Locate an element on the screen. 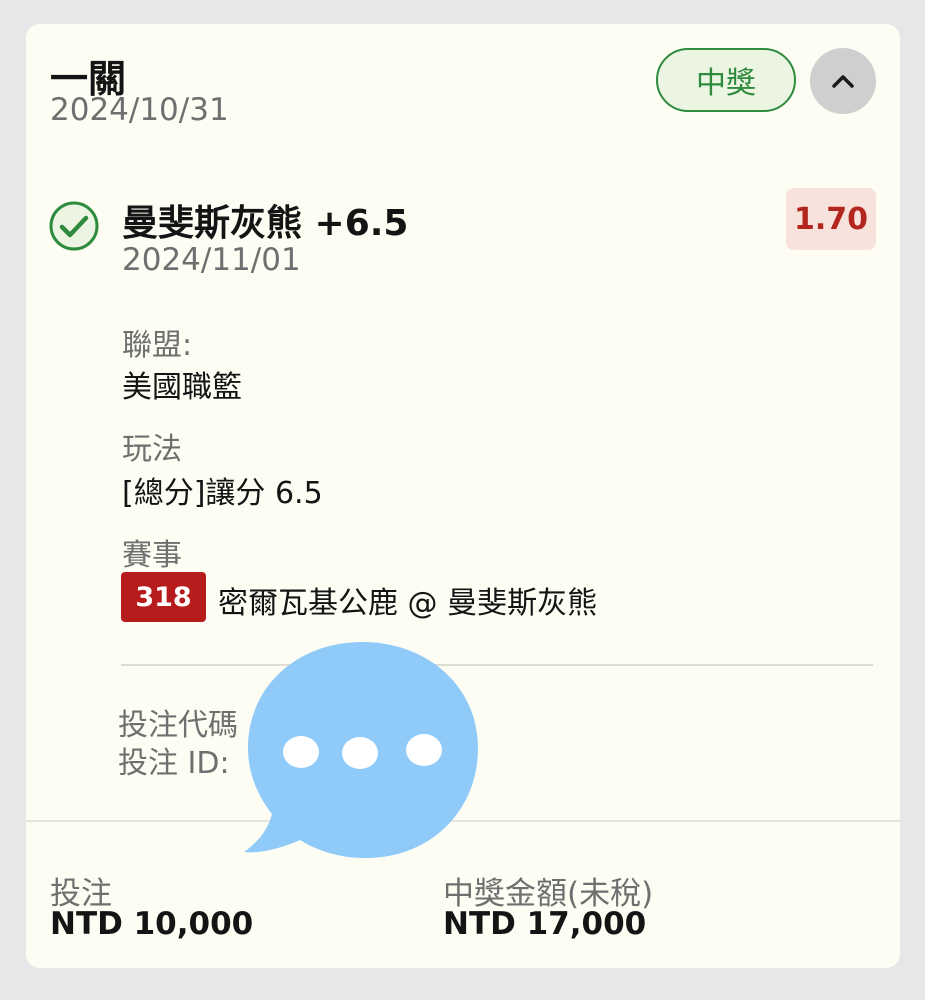 This screenshot has height=1000, width=925. match-date: 2024/11/01 is located at coordinates (211, 260).